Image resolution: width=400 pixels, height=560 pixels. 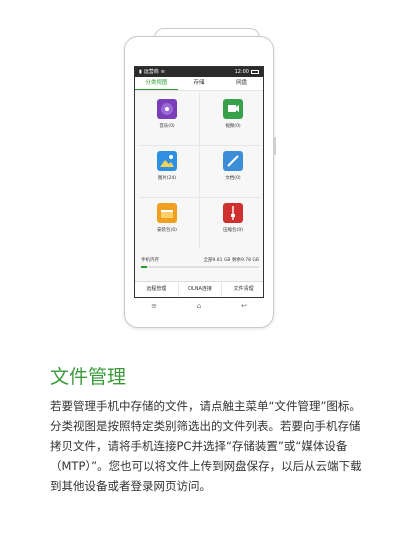 What do you see at coordinates (151, 72) in the screenshot?
I see `carrier-label: 运营商` at bounding box center [151, 72].